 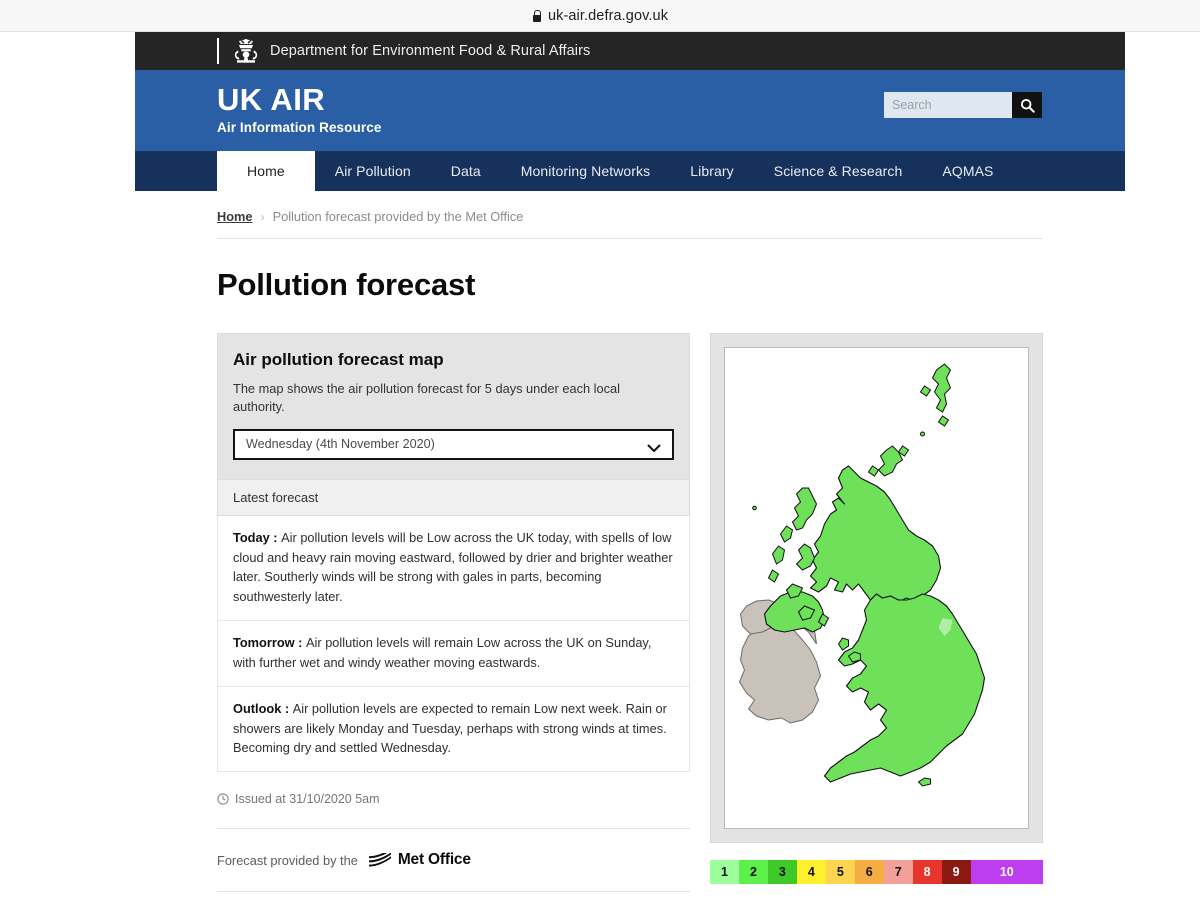 I want to click on clock-icon, so click(x=223, y=799).